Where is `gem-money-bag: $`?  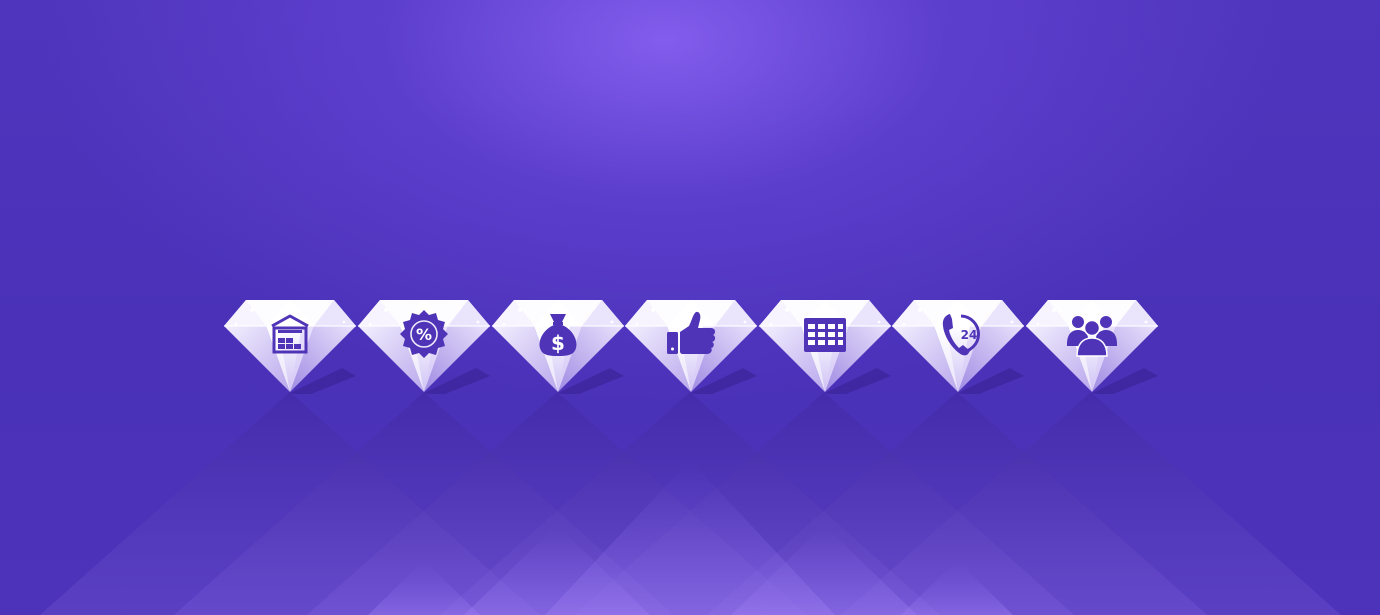 gem-money-bag: $ is located at coordinates (558, 345).